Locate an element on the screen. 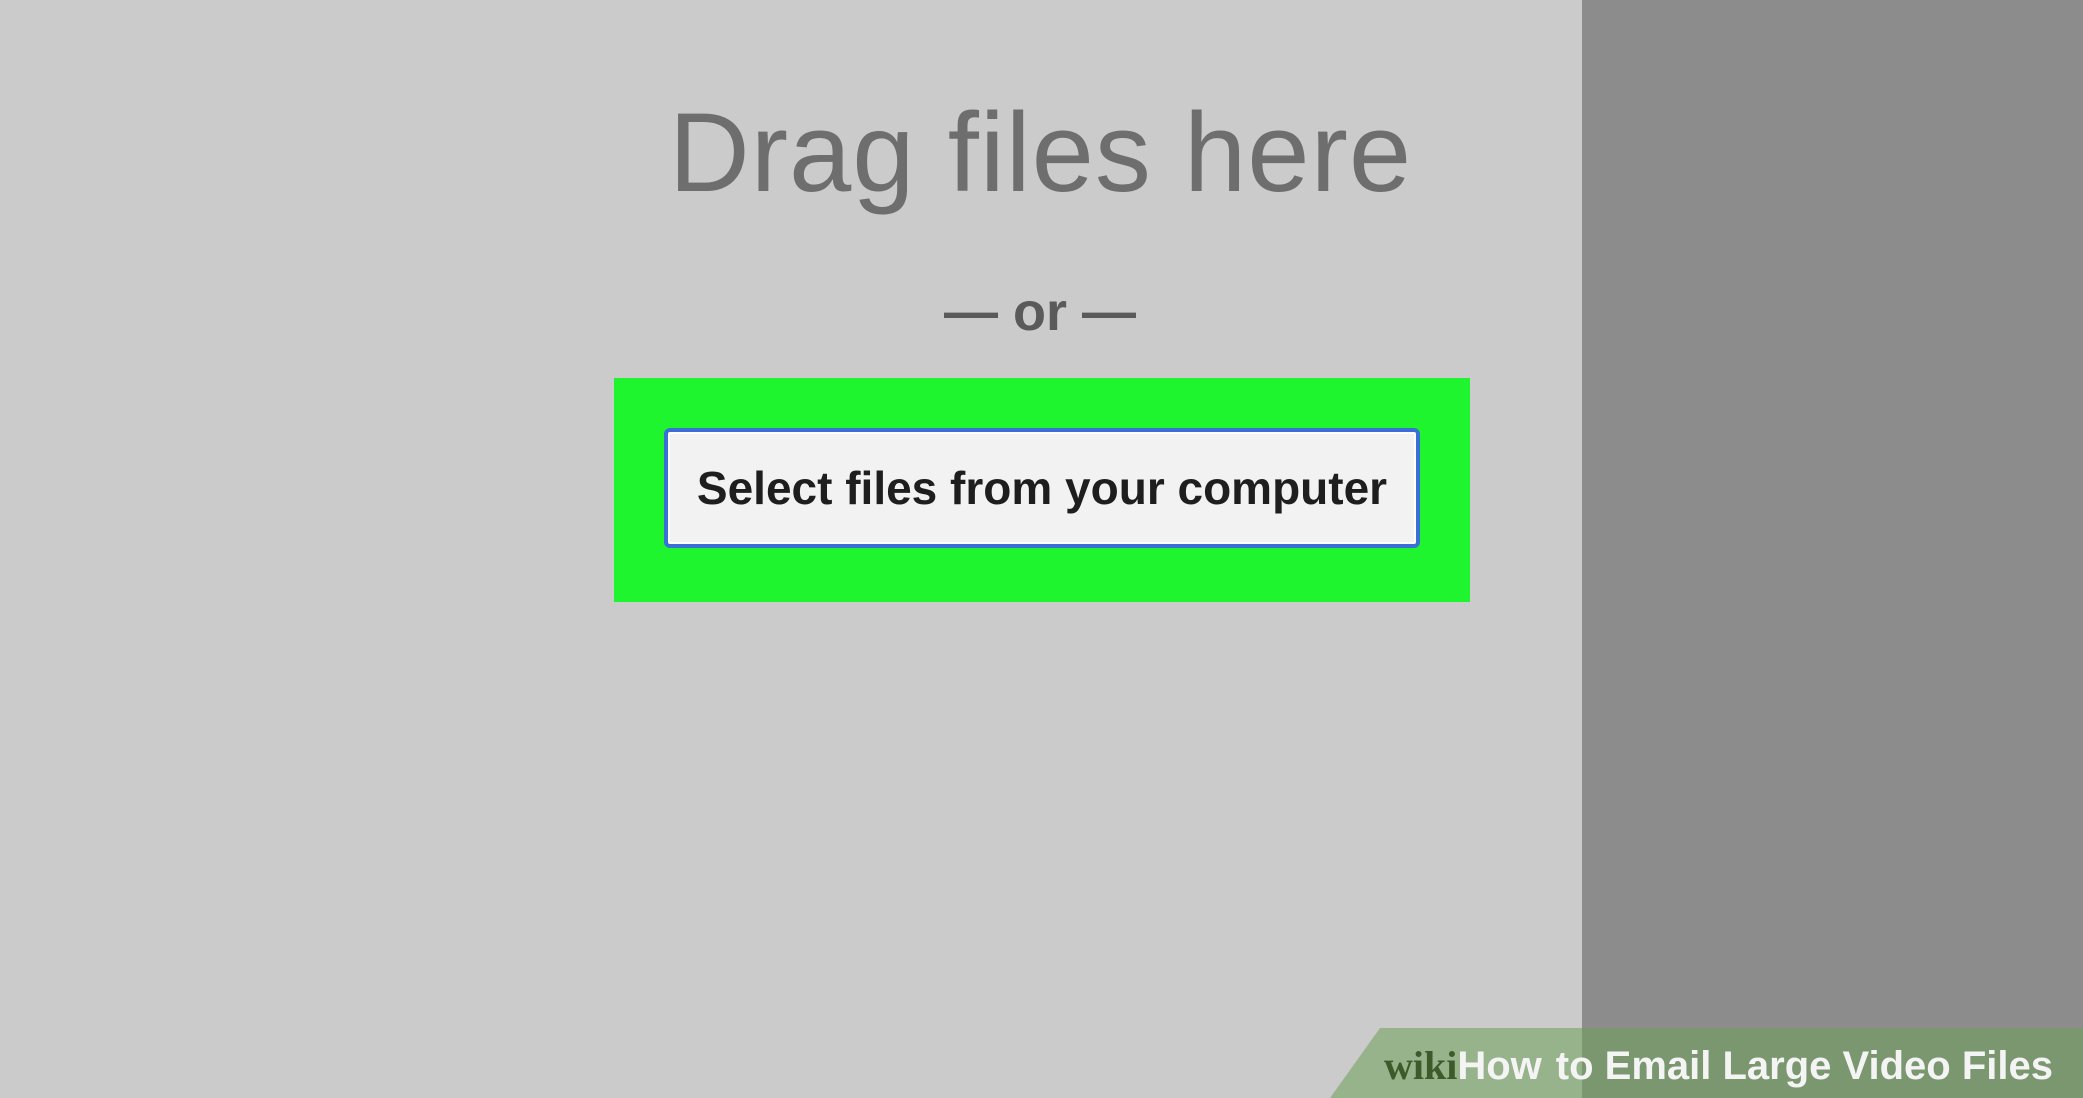 This screenshot has width=2083, height=1098. watermark-wiki: wiki is located at coordinates (1421, 1065).